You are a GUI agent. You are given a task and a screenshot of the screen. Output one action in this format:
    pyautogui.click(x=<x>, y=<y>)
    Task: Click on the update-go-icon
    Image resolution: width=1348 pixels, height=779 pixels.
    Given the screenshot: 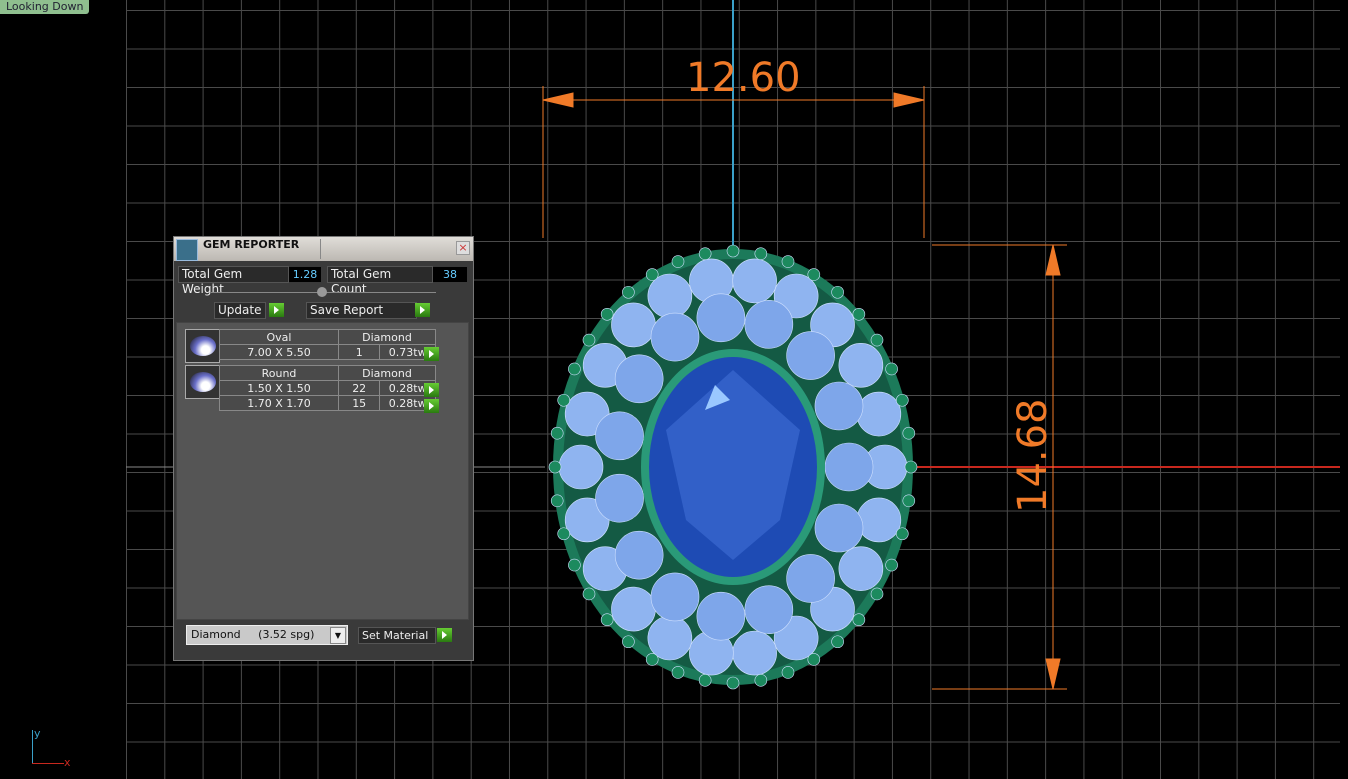 What is the action you would take?
    pyautogui.click(x=276, y=310)
    